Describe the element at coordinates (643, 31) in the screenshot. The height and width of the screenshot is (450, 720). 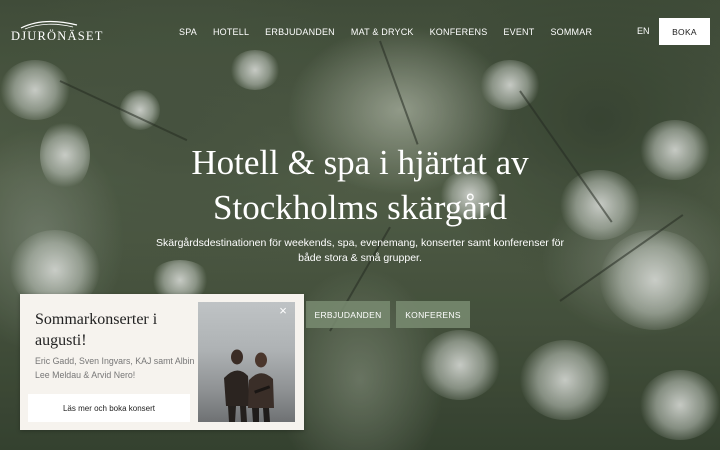
I see `language-switch: EN` at that location.